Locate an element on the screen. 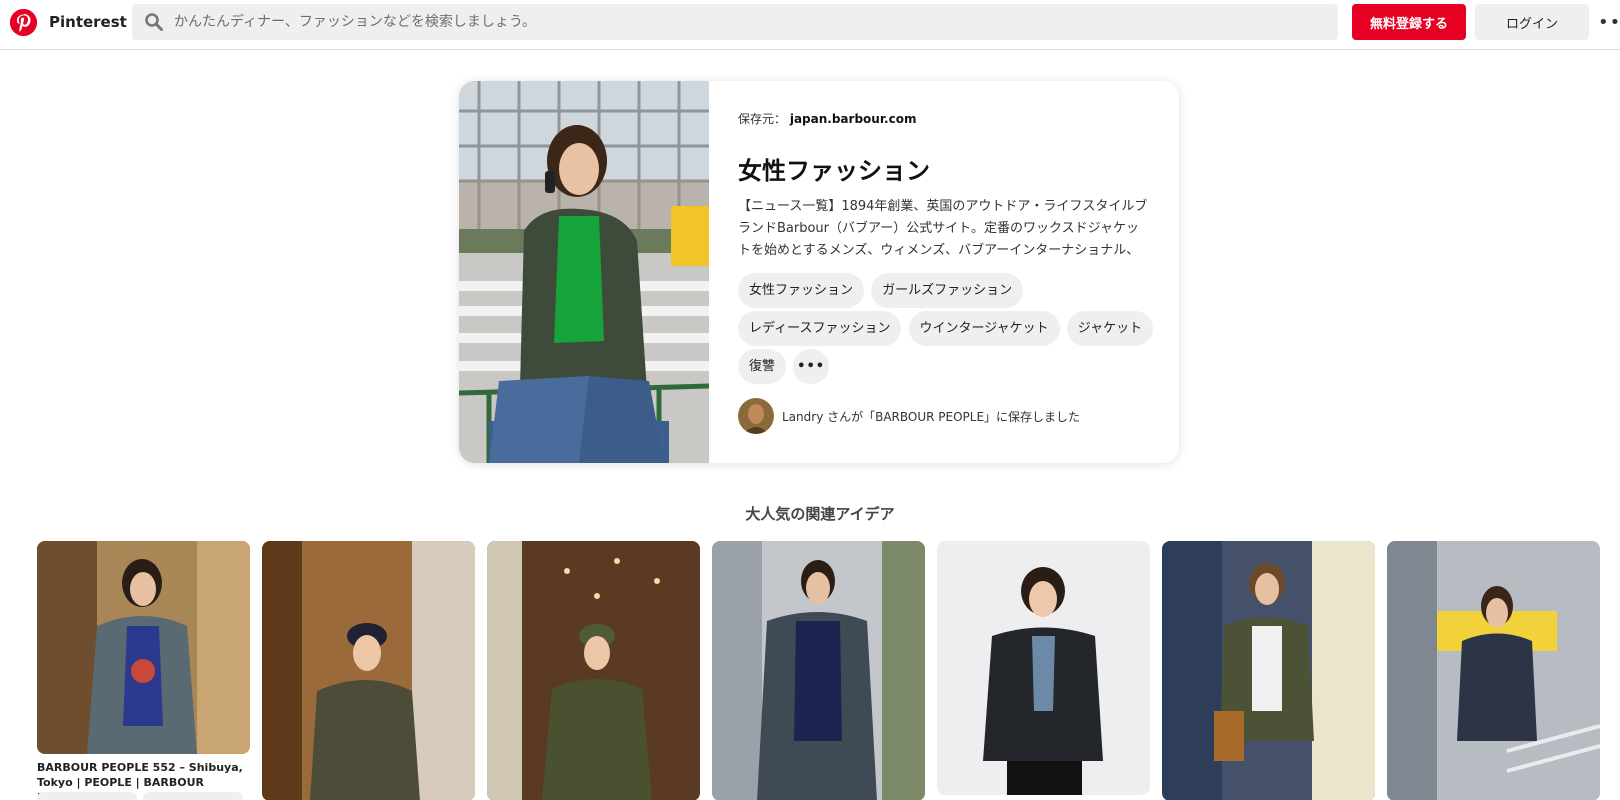 Image resolution: width=1620 pixels, height=800 pixels. pin-title: 女性ファッション is located at coordinates (834, 171).